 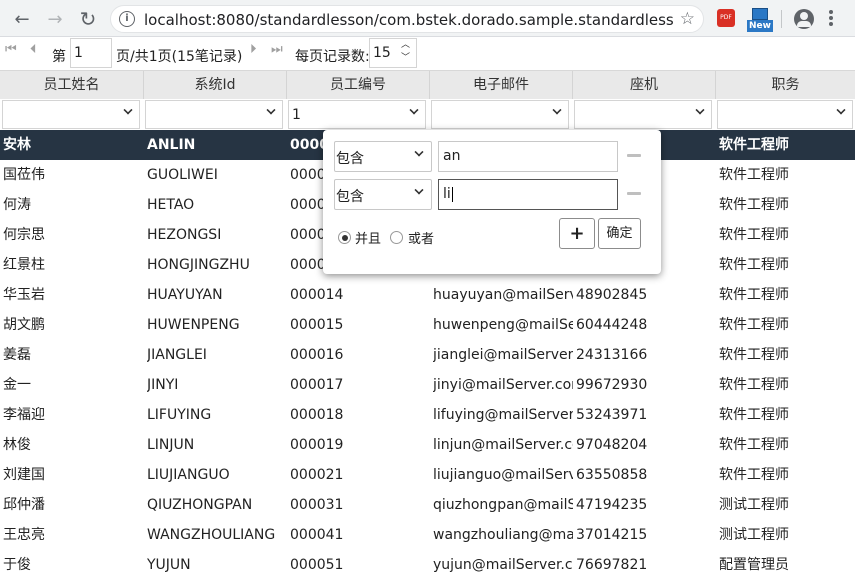 I want to click on cell-employee-no: 000018, so click(x=317, y=415).